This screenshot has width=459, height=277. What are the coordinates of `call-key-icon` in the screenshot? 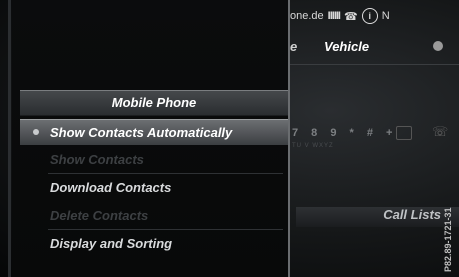 It's located at (404, 133).